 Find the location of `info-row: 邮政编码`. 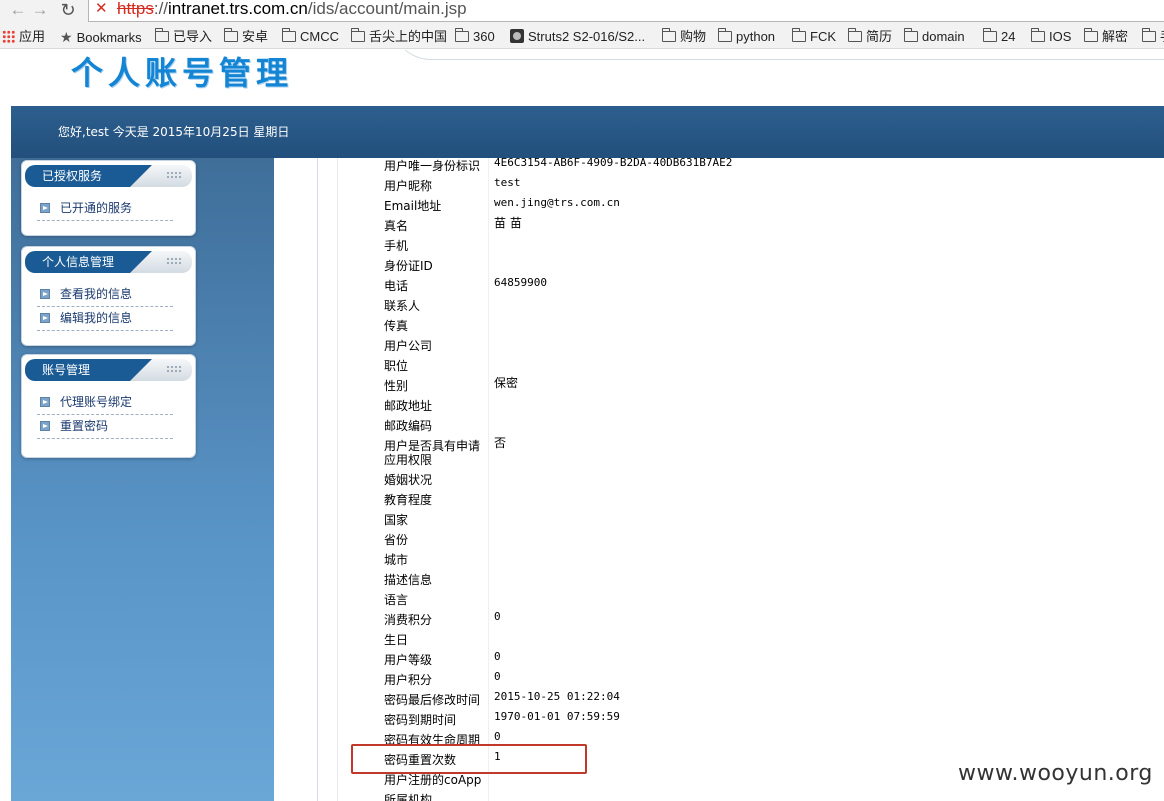

info-row: 邮政编码 is located at coordinates (634, 429).